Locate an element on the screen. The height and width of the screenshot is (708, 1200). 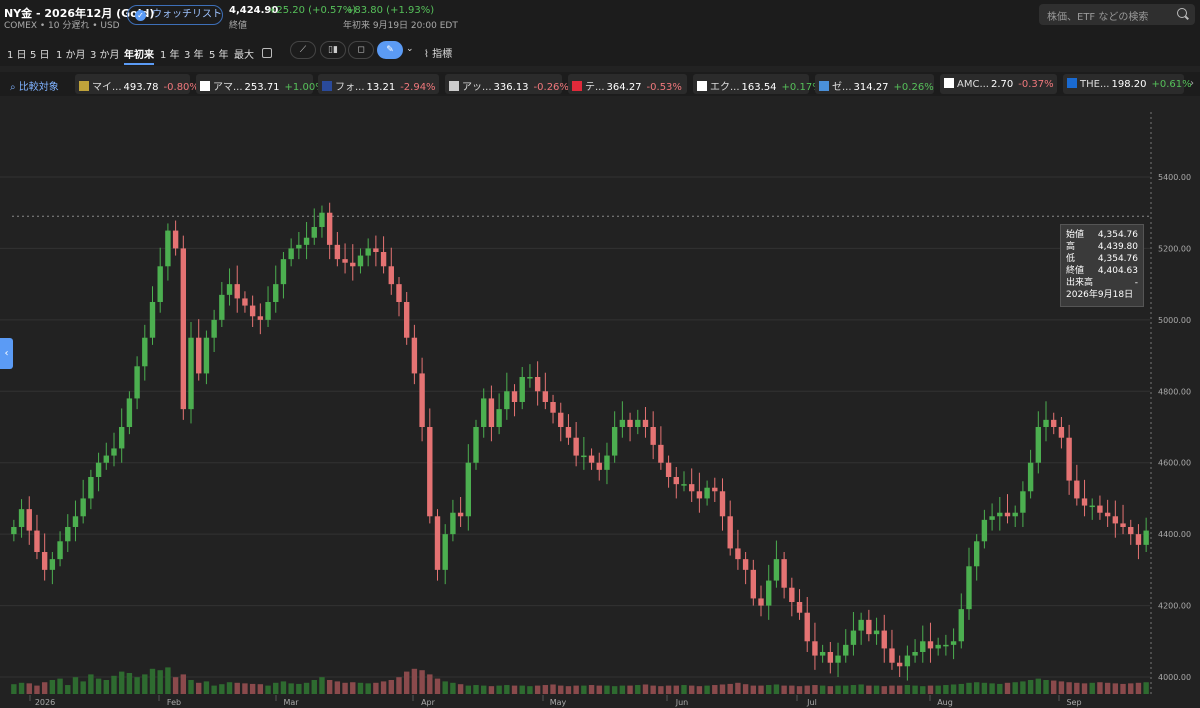
compare-chip: ゼ... 314.27 +0.26% is located at coordinates (874, 84).